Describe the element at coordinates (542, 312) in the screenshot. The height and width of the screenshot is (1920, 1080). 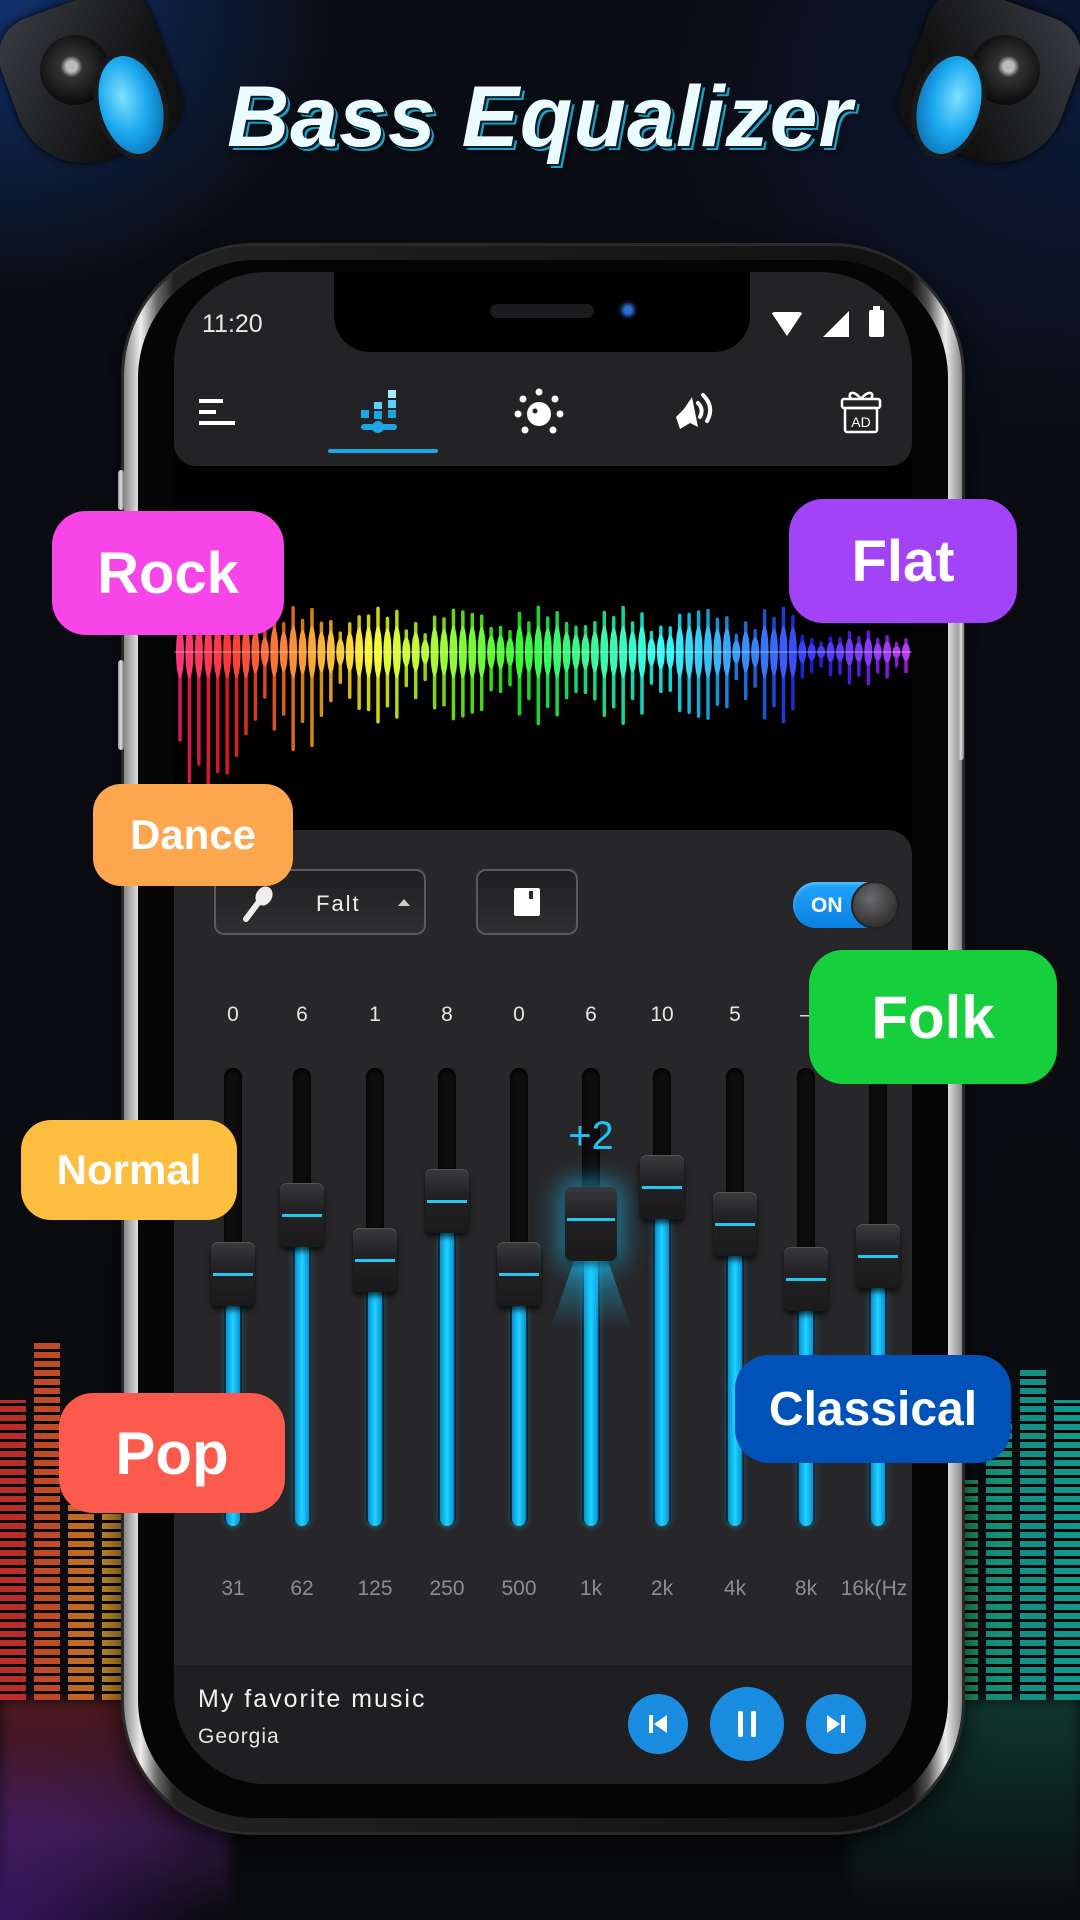
I see `camera-notch` at that location.